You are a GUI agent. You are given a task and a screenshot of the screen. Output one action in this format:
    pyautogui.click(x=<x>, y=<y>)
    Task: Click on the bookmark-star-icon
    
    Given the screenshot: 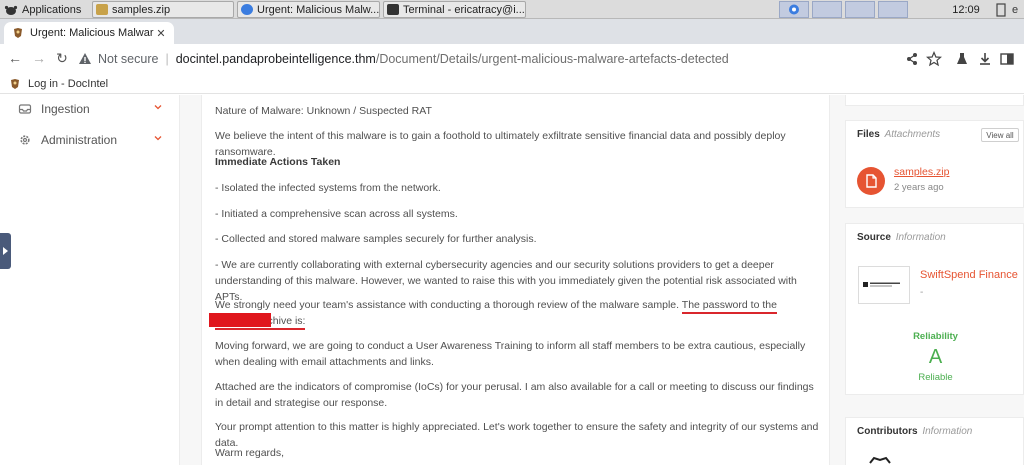 What is the action you would take?
    pyautogui.click(x=934, y=59)
    